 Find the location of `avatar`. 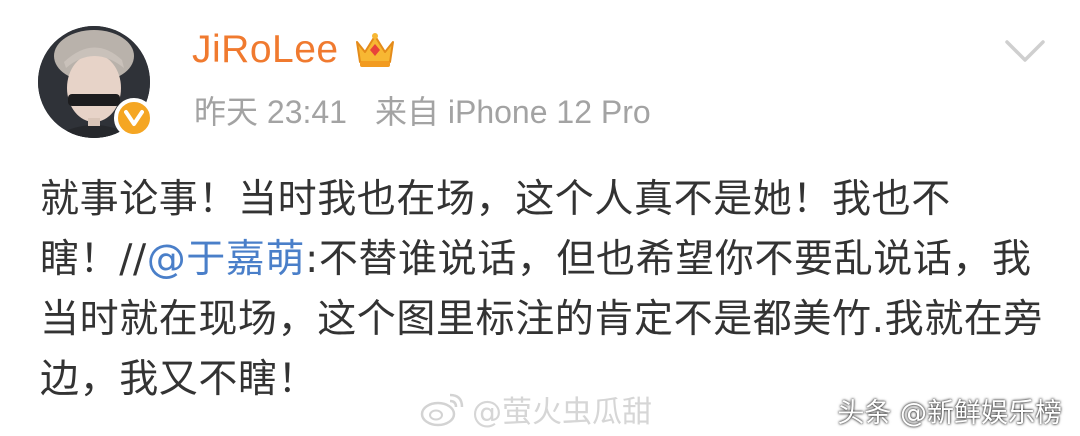

avatar is located at coordinates (96, 84).